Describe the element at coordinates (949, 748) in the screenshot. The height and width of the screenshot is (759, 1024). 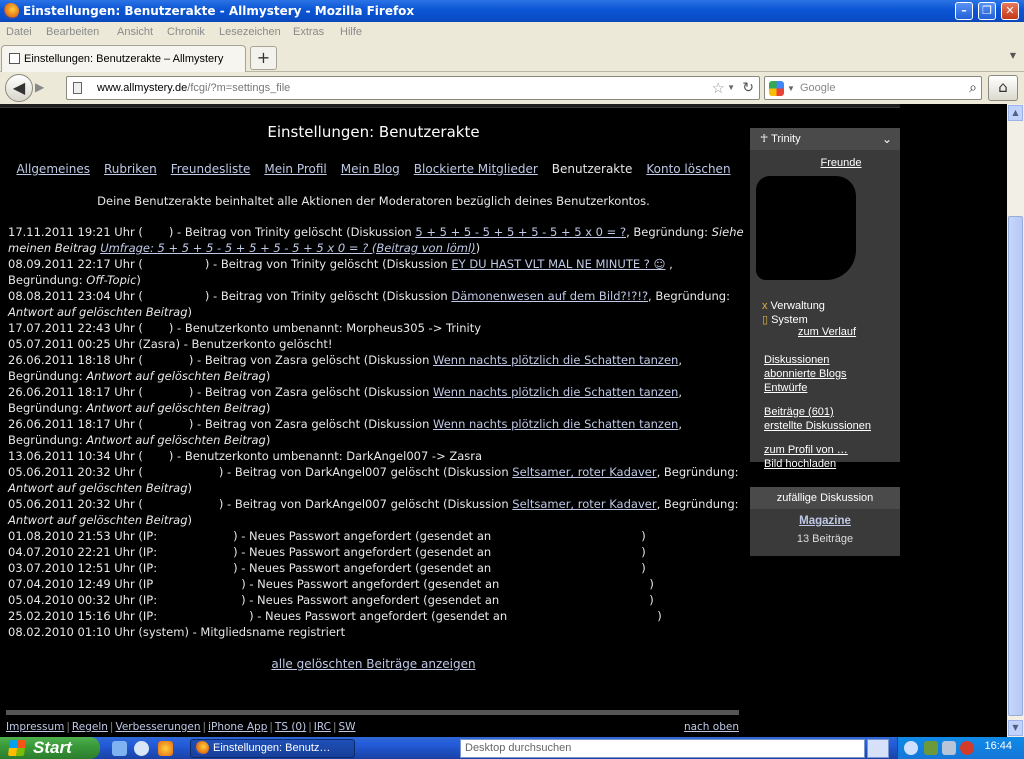
I see `tray-volume-icon` at that location.